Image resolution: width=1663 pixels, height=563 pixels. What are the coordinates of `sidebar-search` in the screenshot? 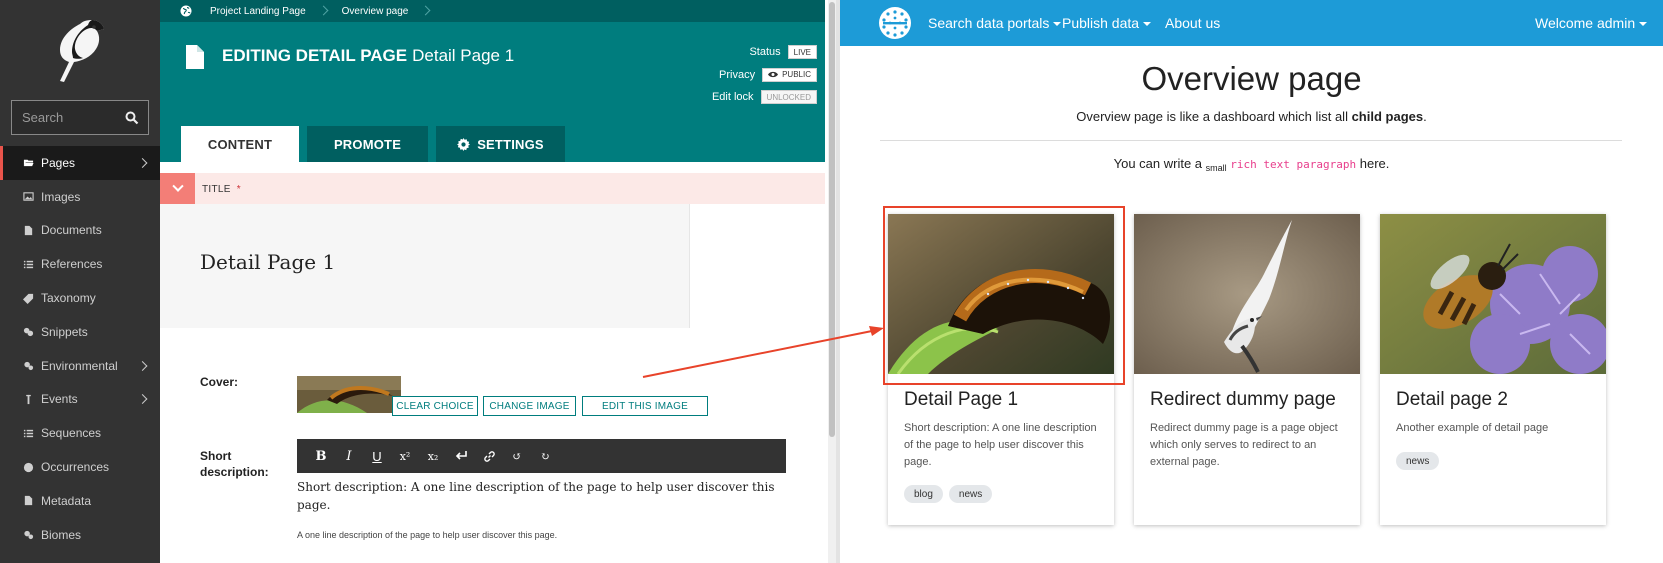 It's located at (80, 117).